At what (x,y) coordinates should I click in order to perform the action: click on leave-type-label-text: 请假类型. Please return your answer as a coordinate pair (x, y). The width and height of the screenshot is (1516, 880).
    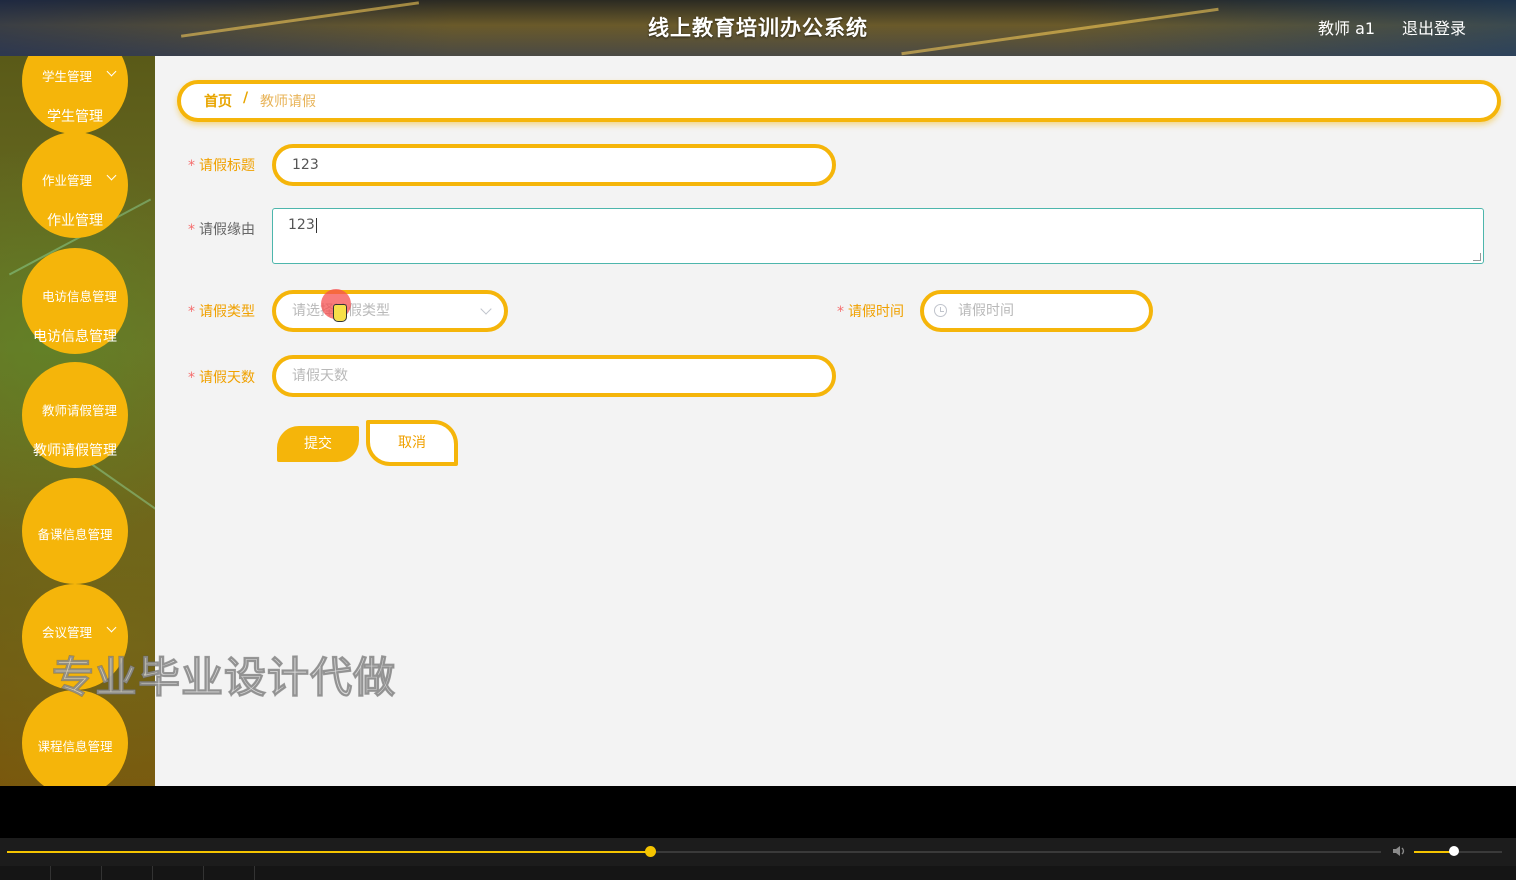
    Looking at the image, I should click on (227, 312).